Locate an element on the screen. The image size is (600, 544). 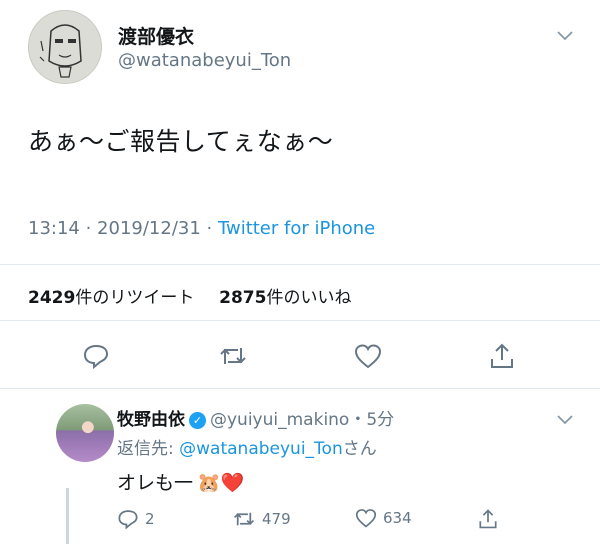
reply-button: 2 is located at coordinates (136, 519).